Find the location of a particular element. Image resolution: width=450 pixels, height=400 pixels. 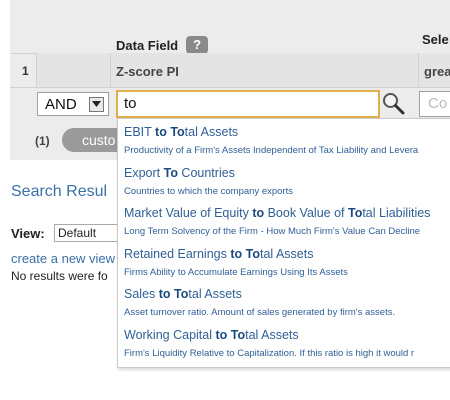

suggestion-title-text: Export is located at coordinates (144, 172).